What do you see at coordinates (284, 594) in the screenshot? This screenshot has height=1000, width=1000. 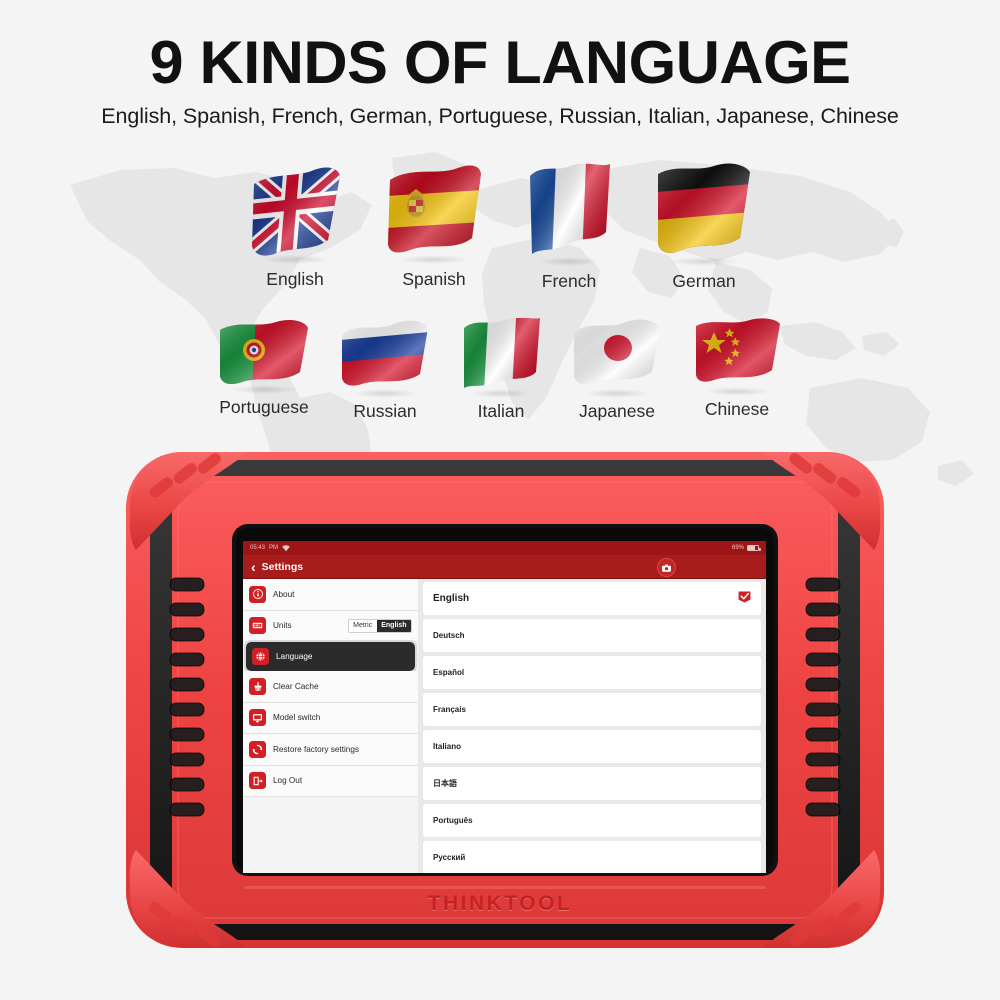 I see `sidebar-item-label: About` at bounding box center [284, 594].